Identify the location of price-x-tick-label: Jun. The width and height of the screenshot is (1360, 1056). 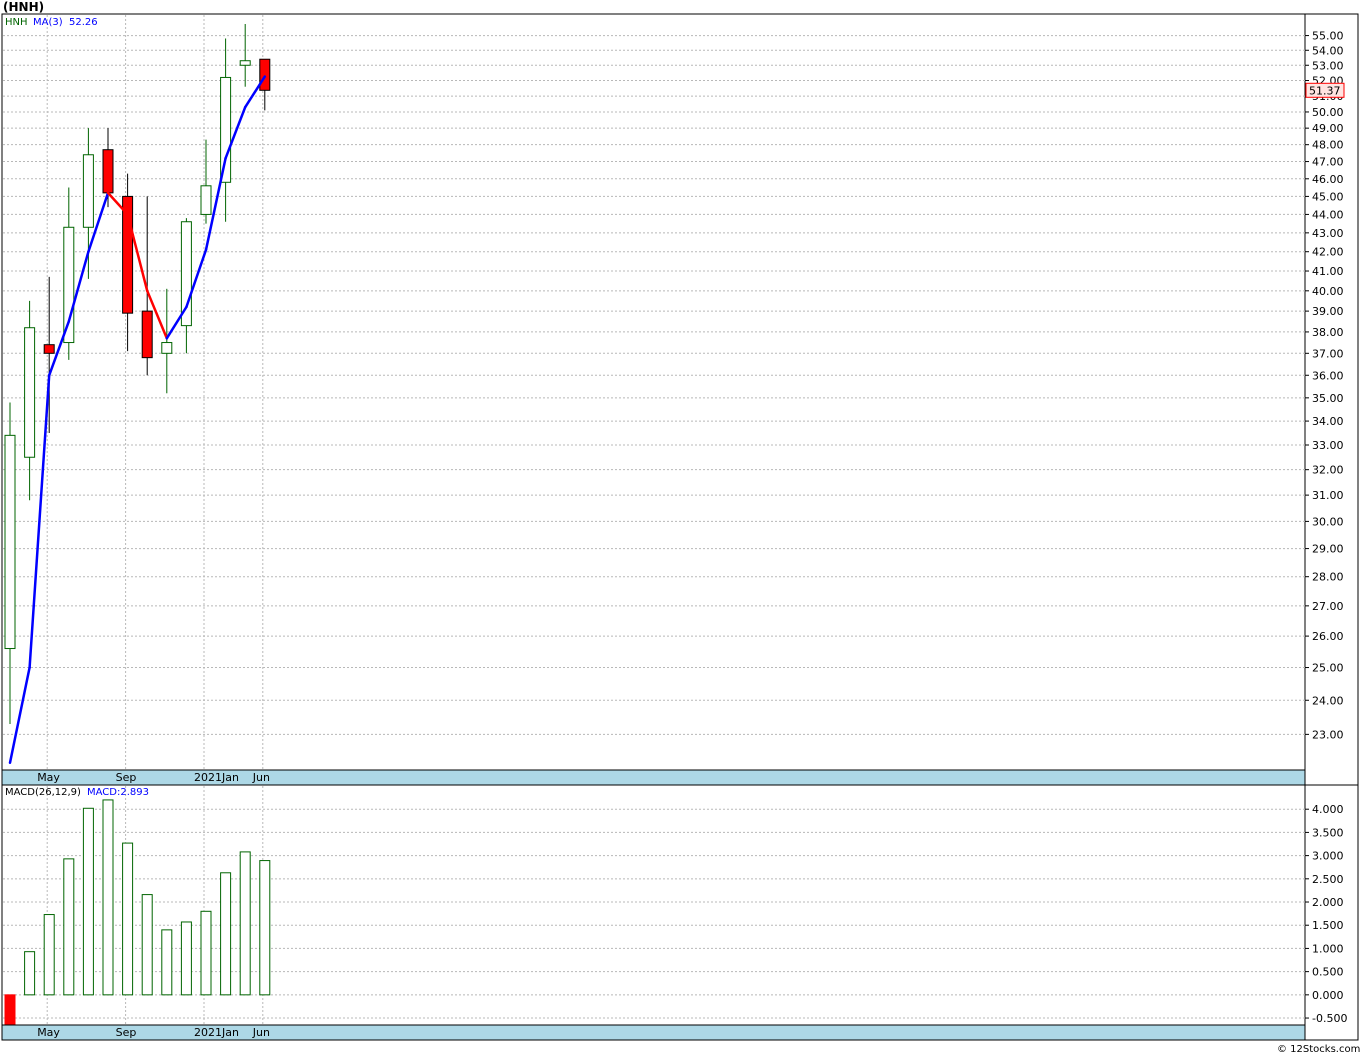
(261, 777).